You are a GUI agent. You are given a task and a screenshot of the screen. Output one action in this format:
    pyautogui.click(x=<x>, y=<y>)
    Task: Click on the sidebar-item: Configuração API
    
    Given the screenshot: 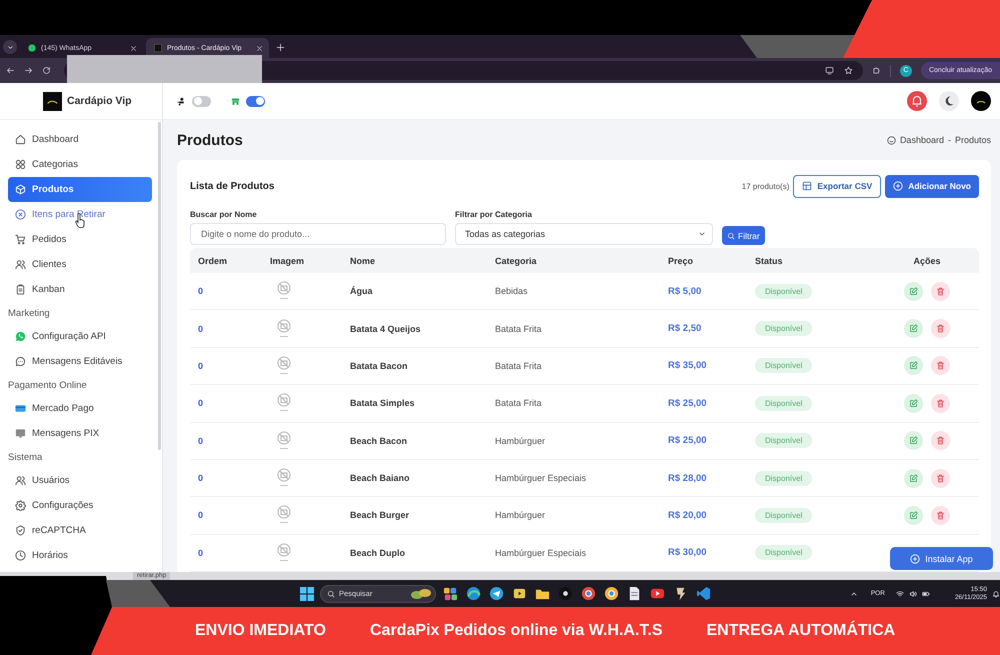 What is the action you would take?
    pyautogui.click(x=80, y=336)
    